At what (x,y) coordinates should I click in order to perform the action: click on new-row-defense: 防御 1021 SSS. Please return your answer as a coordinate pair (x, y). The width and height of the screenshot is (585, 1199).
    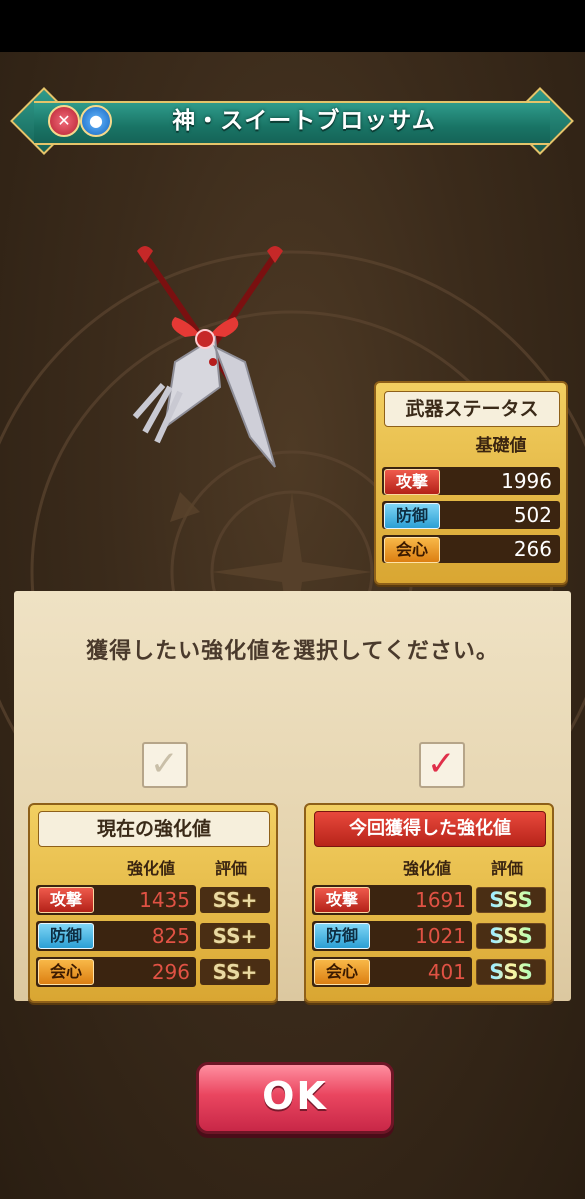
    Looking at the image, I should click on (429, 936).